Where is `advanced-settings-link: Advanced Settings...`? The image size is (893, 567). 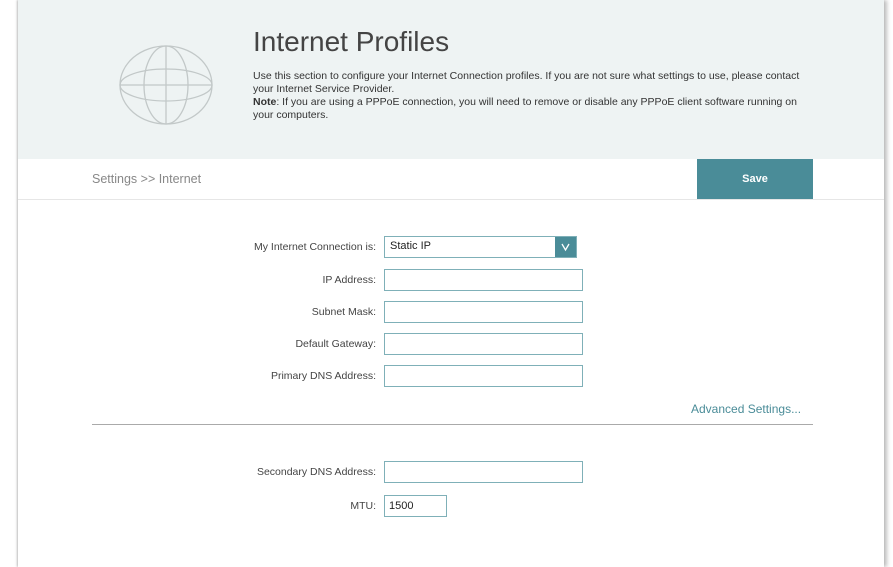
advanced-settings-link: Advanced Settings... is located at coordinates (746, 409).